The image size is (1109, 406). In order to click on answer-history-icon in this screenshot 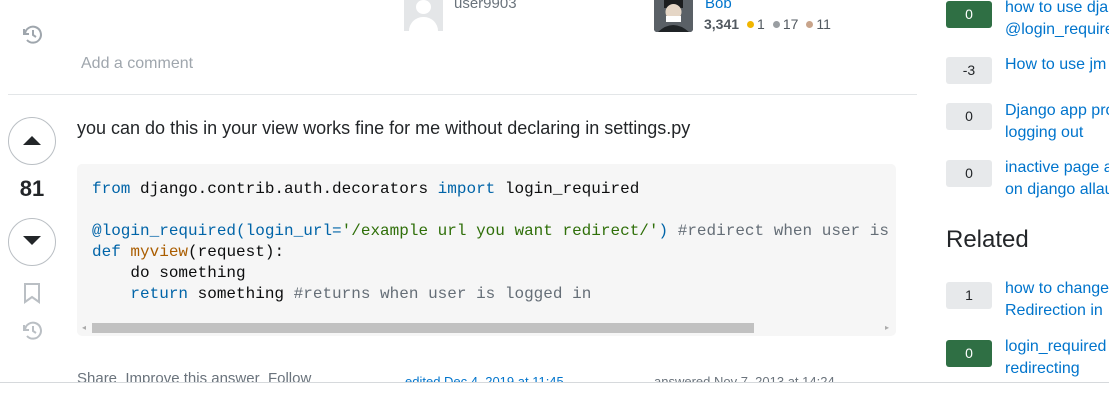, I will do `click(32, 331)`.